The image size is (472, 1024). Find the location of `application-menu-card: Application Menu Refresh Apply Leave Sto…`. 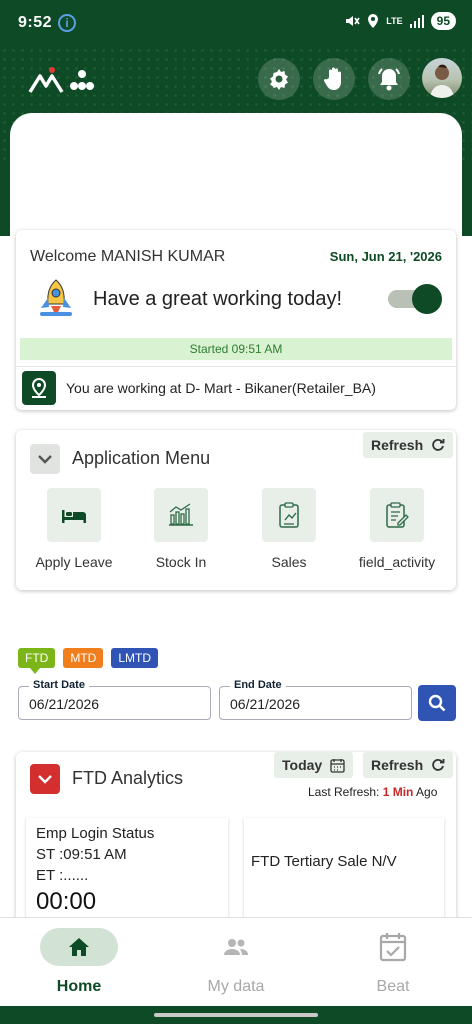

application-menu-card: Application Menu Refresh Apply Leave Sto… is located at coordinates (236, 510).